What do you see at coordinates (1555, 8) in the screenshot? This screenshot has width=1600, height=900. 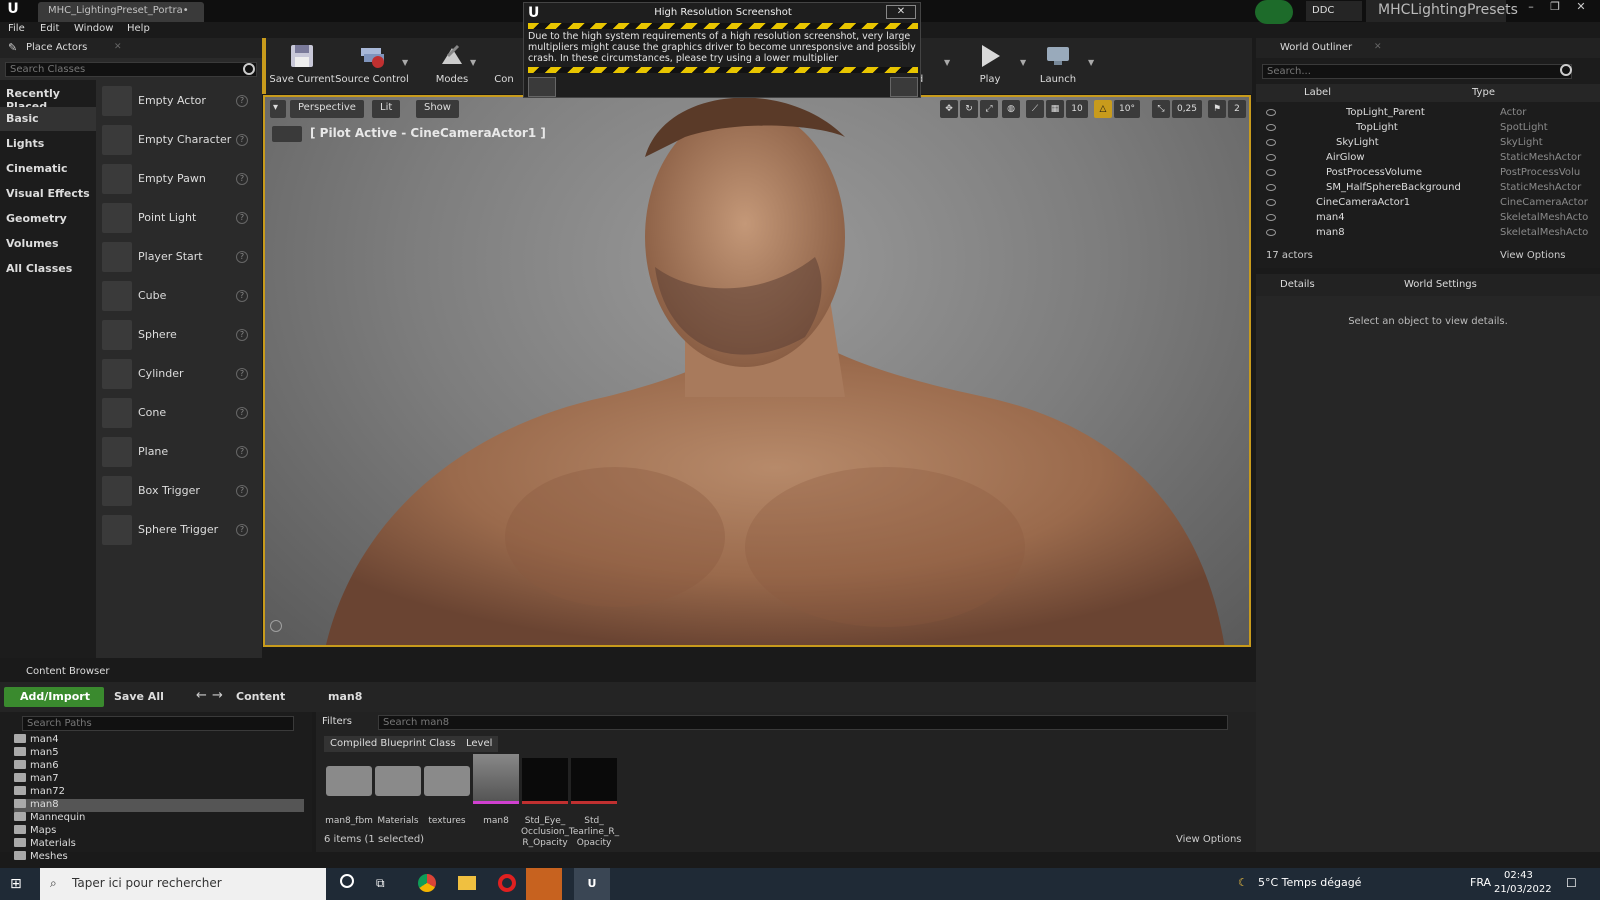 I see `maximize-icon: ❐` at bounding box center [1555, 8].